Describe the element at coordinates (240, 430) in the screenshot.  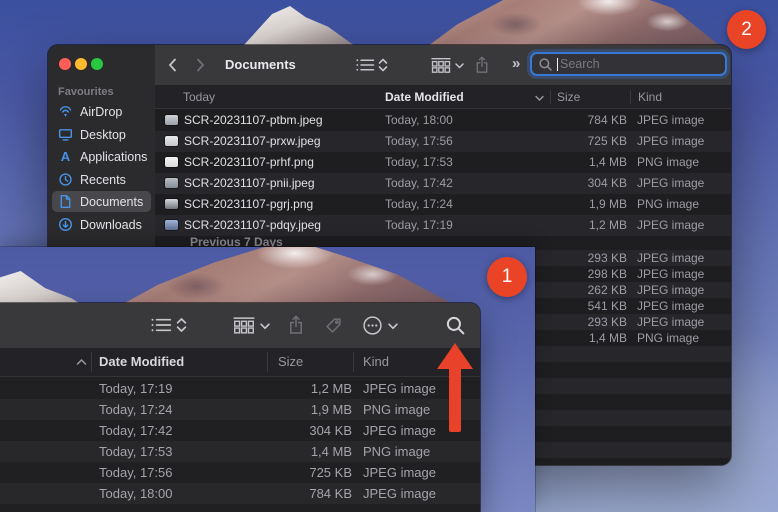
I see `file-row: Today, 17:42 304 KB JPEG image` at that location.